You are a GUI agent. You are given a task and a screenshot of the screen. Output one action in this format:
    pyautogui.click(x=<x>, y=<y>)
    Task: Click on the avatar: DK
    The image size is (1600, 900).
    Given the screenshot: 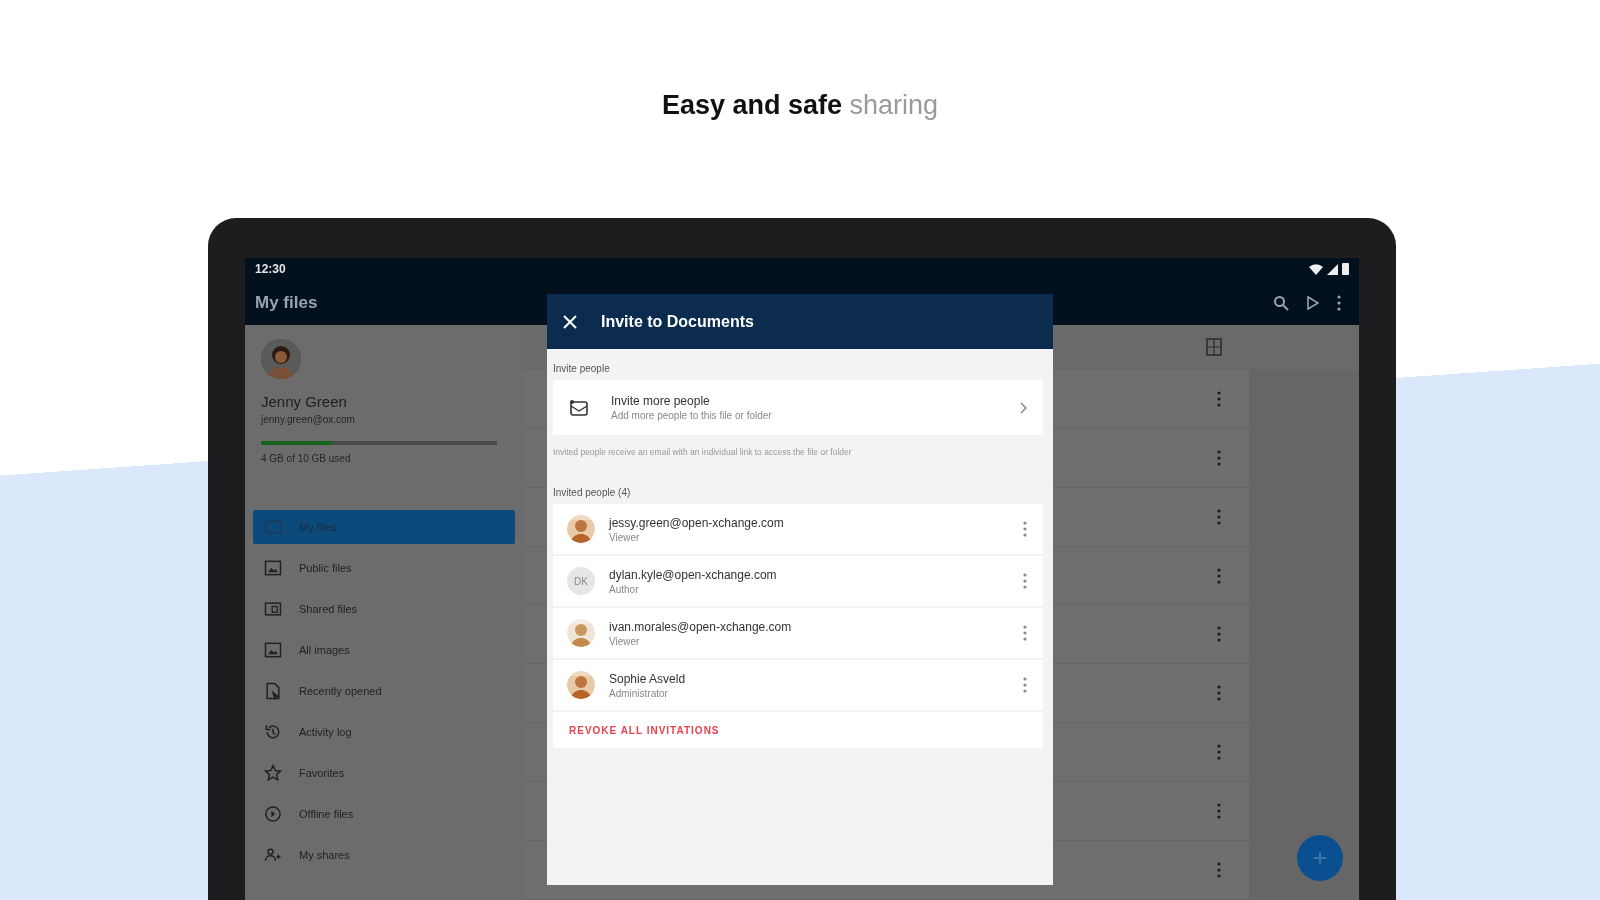 What is the action you would take?
    pyautogui.click(x=581, y=581)
    